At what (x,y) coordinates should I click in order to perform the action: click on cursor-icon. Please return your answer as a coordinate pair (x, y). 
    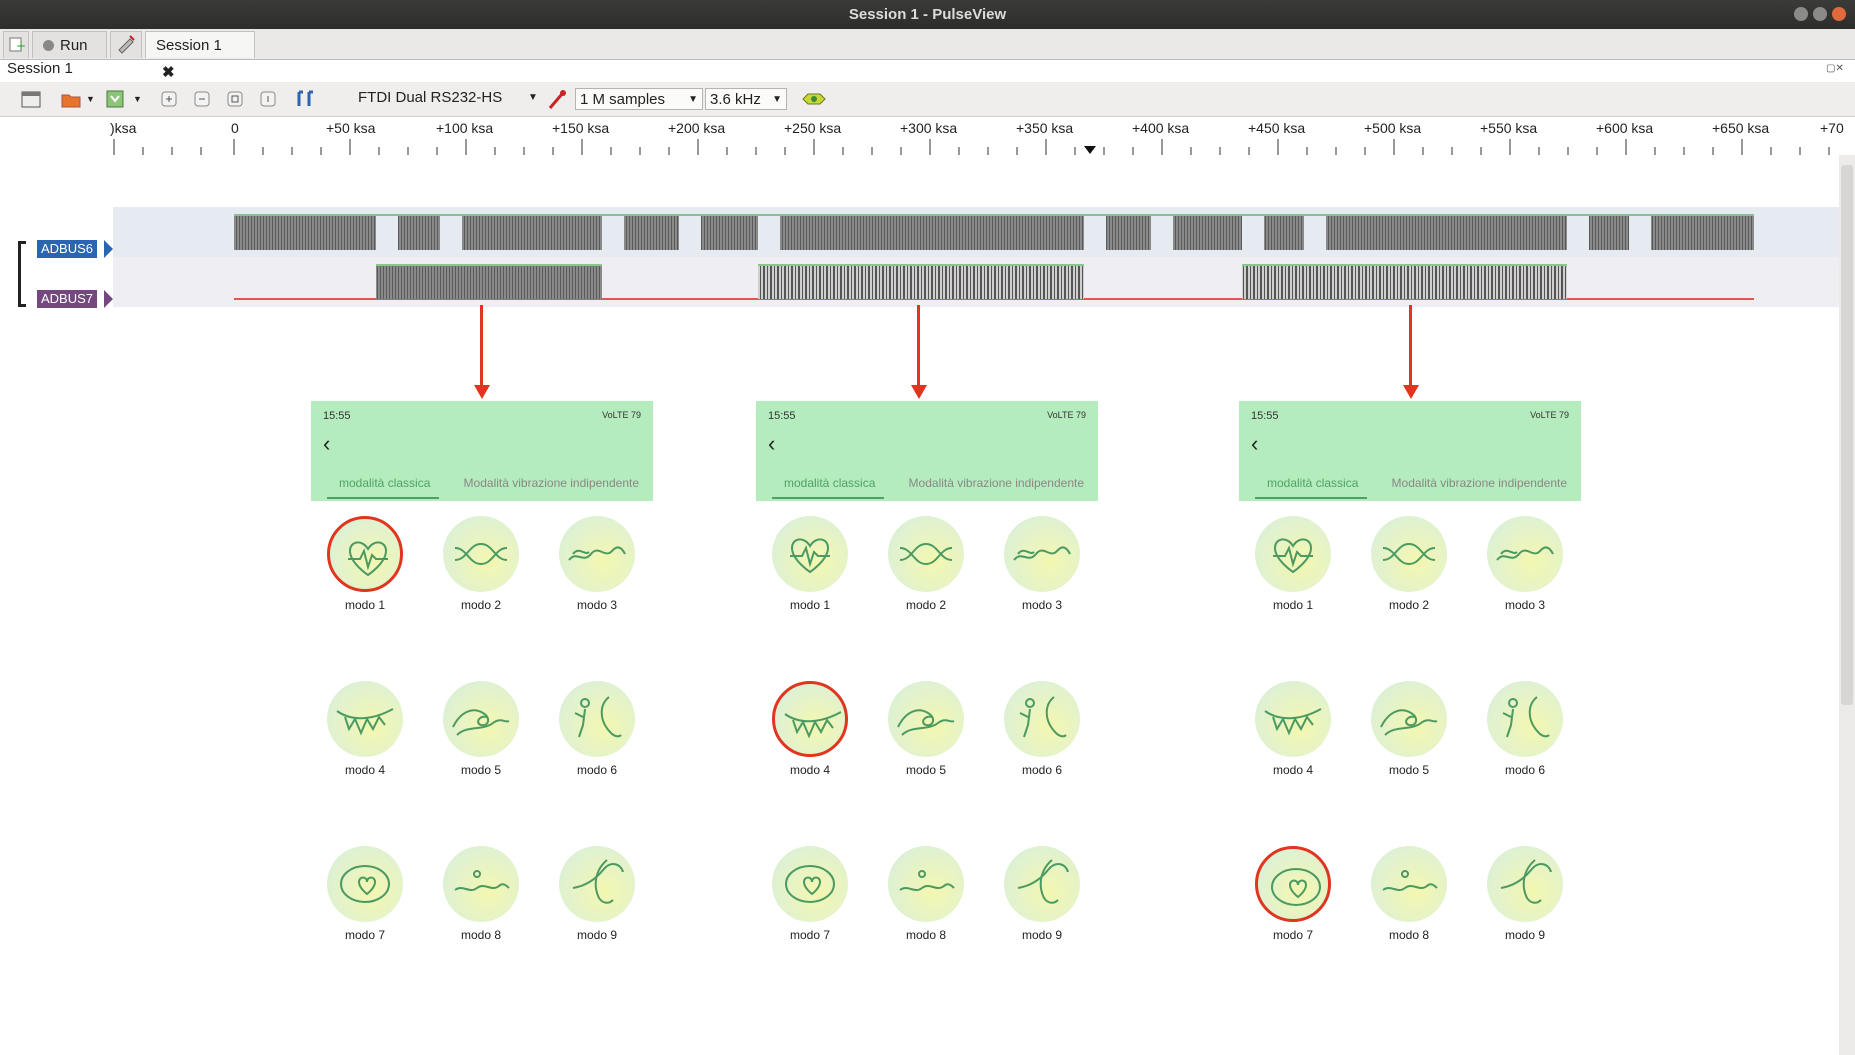
    Looking at the image, I should click on (306, 99).